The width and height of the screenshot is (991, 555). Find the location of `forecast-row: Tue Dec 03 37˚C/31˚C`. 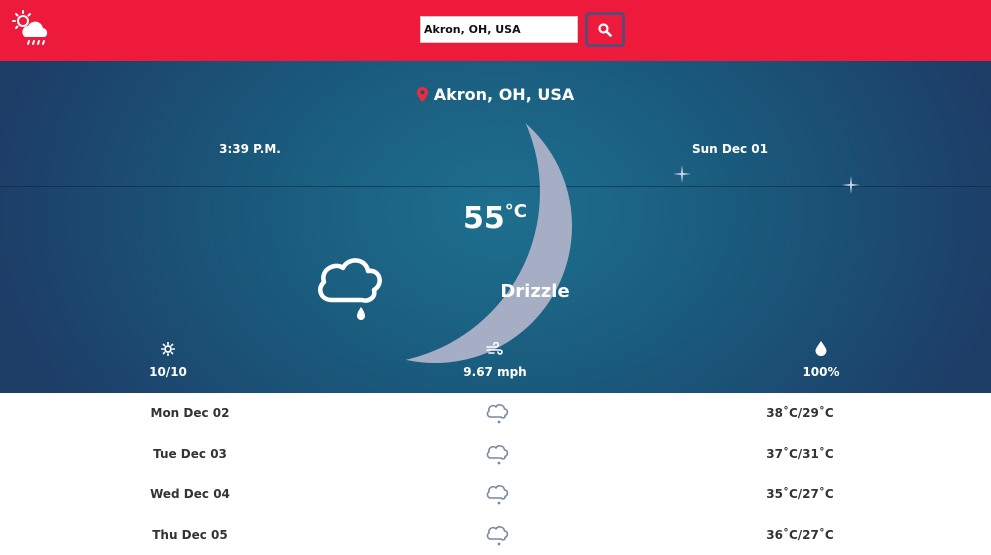

forecast-row: Tue Dec 03 37˚C/31˚C is located at coordinates (495, 454).